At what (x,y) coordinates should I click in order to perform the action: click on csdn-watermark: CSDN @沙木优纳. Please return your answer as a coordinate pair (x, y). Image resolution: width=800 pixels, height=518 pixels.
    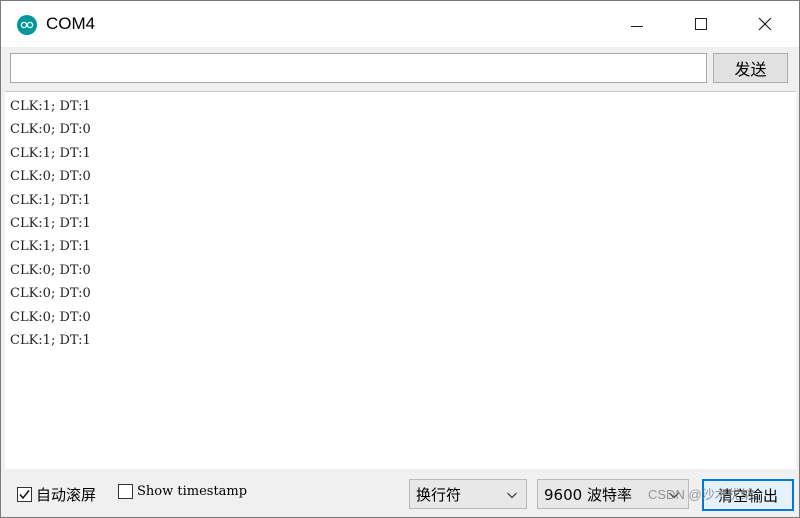
    Looking at the image, I should click on (701, 494).